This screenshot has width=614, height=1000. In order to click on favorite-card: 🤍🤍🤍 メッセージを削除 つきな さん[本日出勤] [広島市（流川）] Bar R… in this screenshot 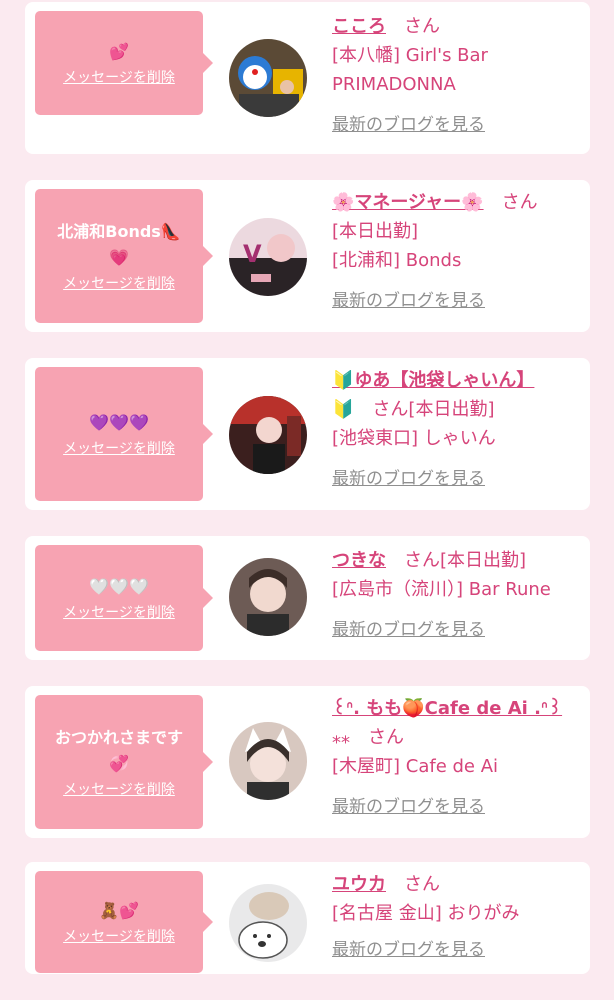, I will do `click(307, 598)`.